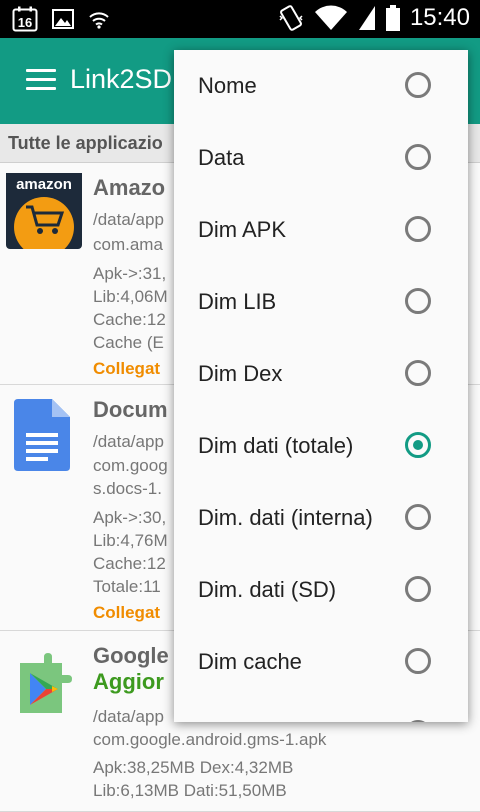 The width and height of the screenshot is (480, 812). I want to click on image-icon, so click(63, 19).